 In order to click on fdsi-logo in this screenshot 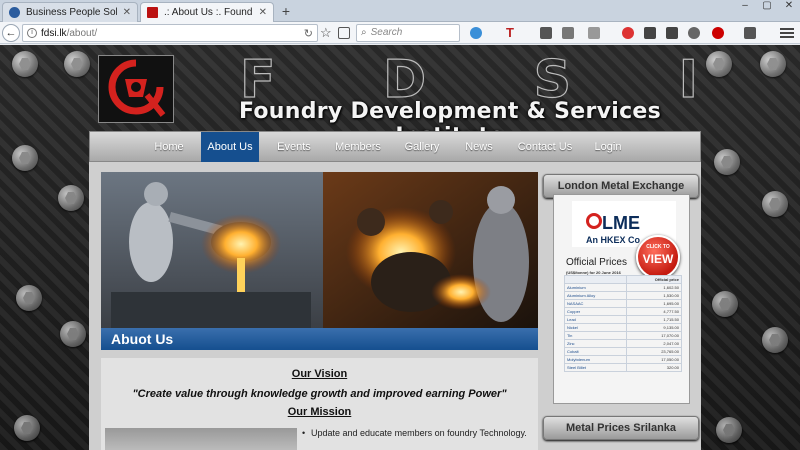, I will do `click(136, 89)`.